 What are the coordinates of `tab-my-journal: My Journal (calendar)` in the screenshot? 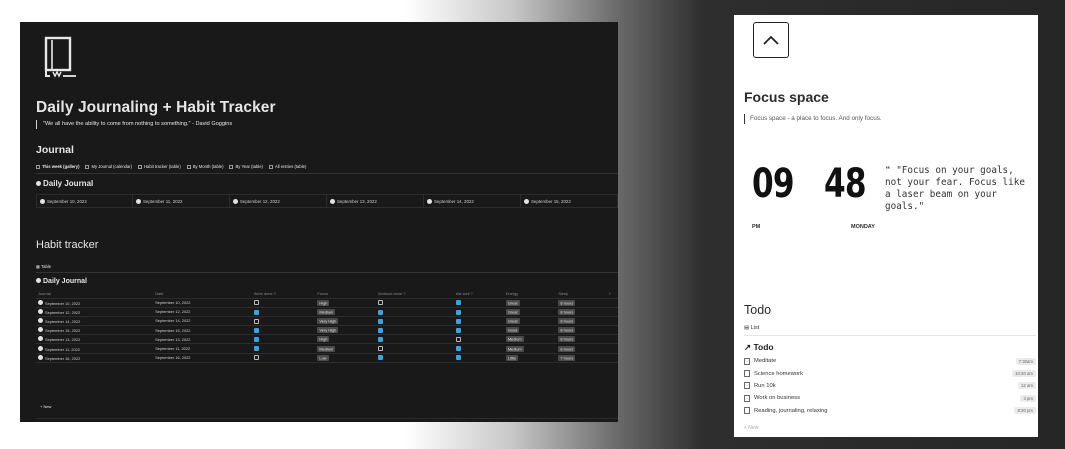 It's located at (108, 166).